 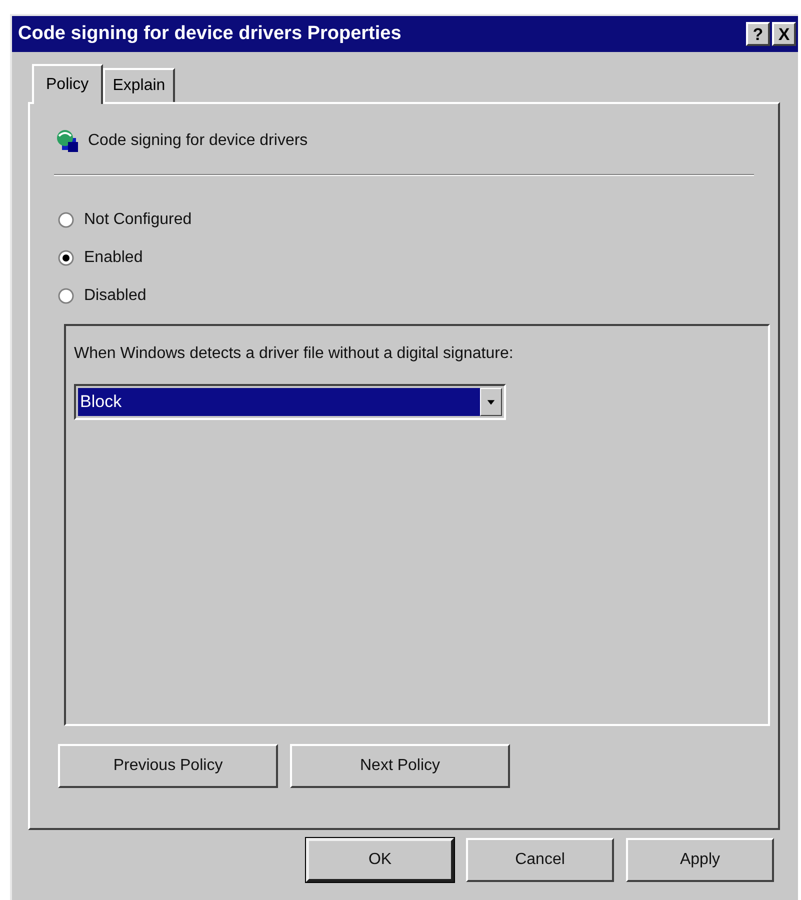 I want to click on caret-icon, so click(x=491, y=402).